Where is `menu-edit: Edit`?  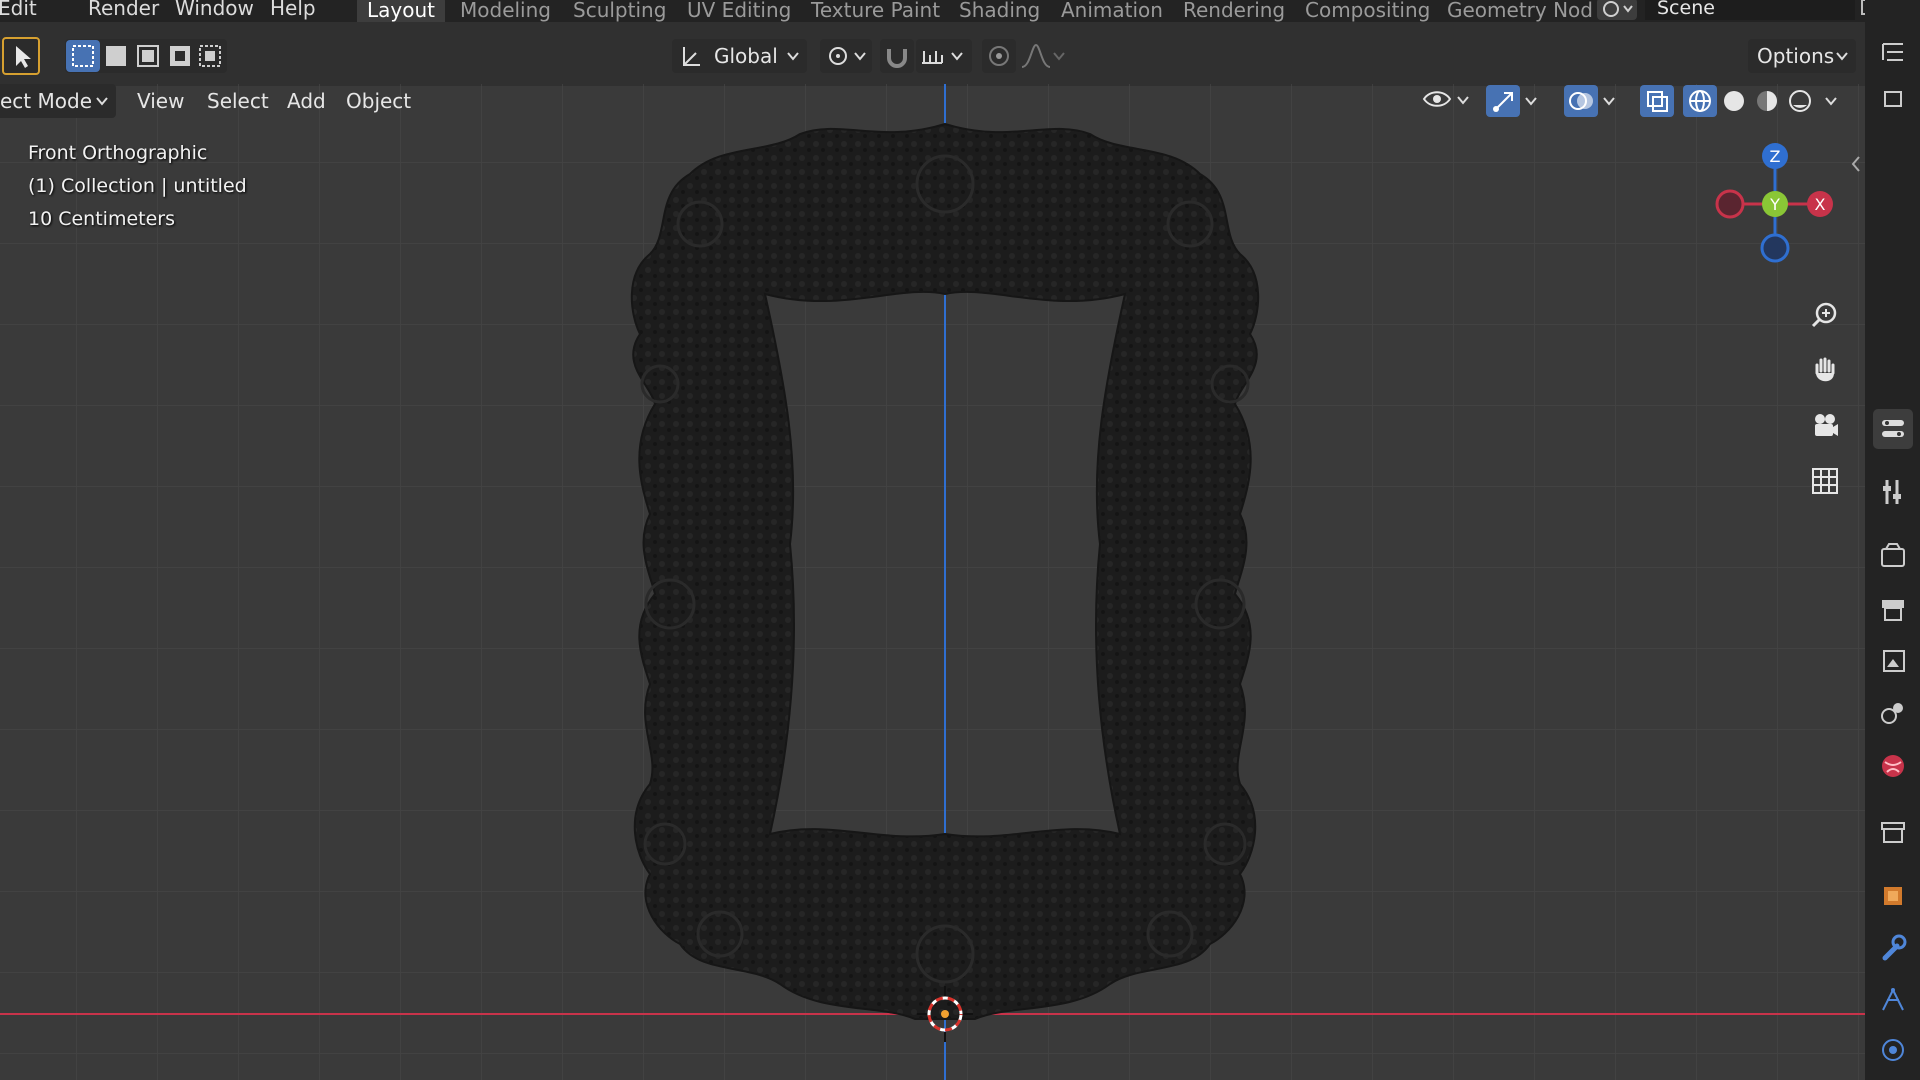 menu-edit: Edit is located at coordinates (18, 10).